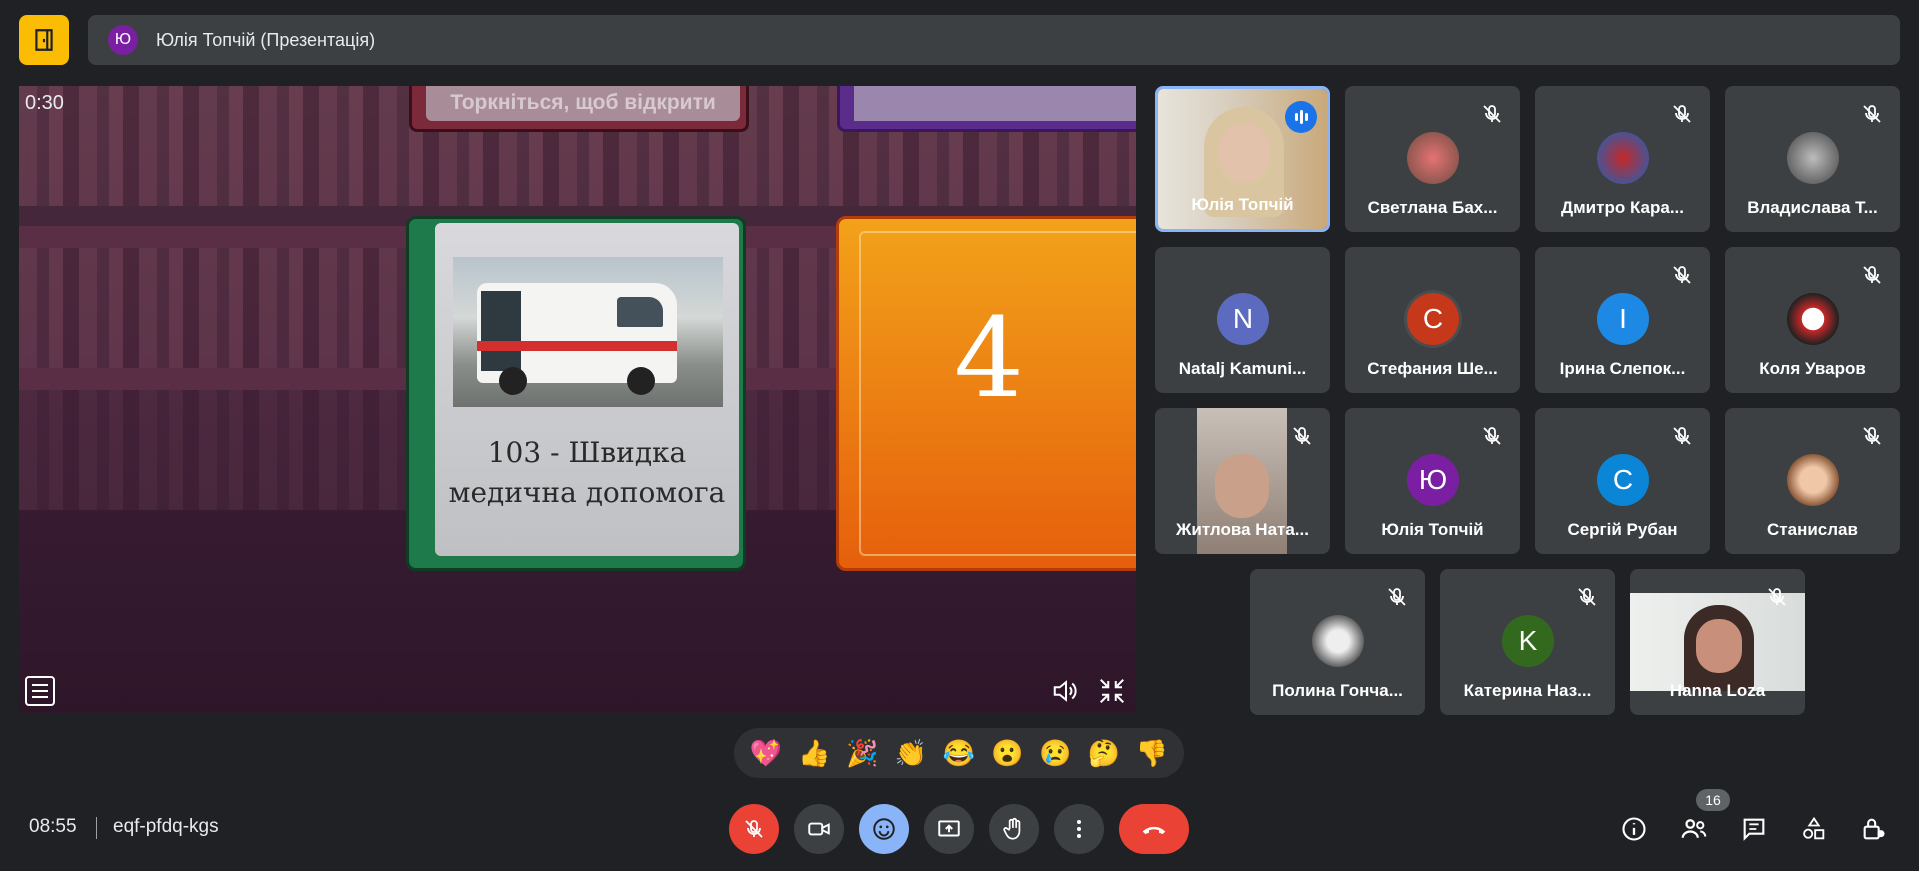  Describe the element at coordinates (911, 753) in the screenshot. I see `reaction-clap: 👏` at that location.